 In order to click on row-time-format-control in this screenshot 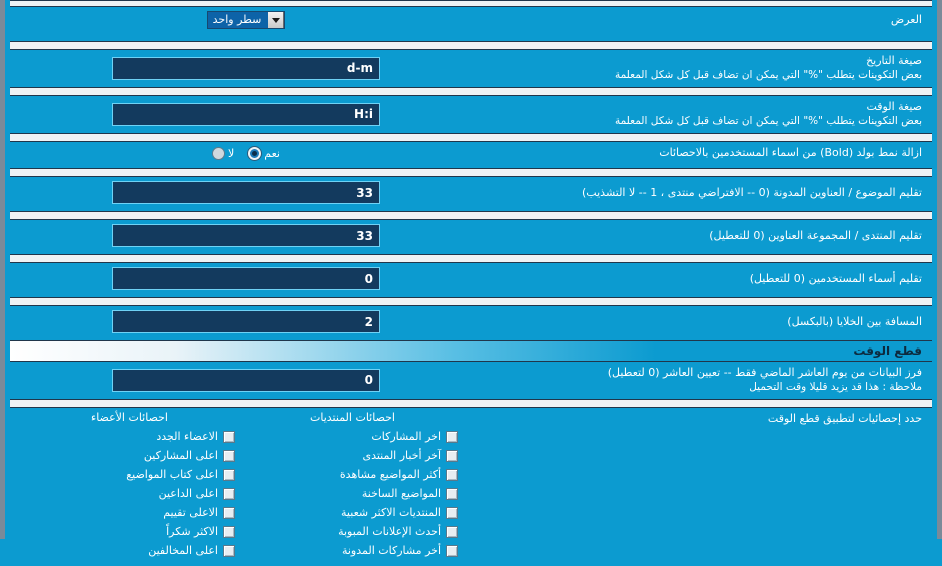, I will do `click(241, 114)`.